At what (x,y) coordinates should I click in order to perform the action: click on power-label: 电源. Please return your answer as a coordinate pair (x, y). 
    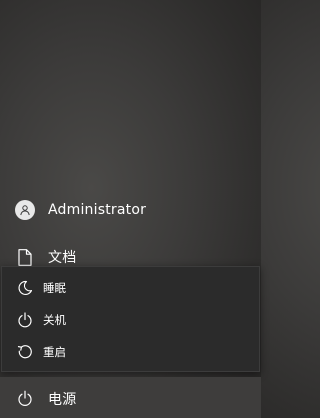
    Looking at the image, I should click on (62, 400).